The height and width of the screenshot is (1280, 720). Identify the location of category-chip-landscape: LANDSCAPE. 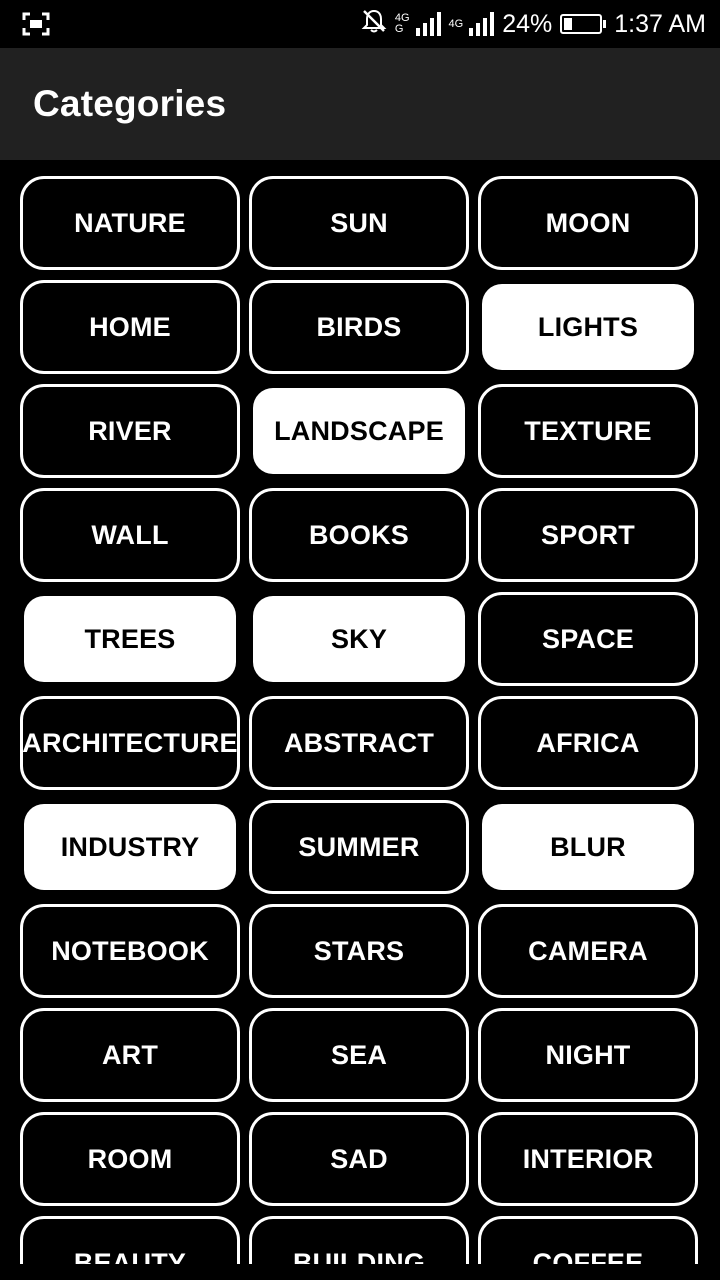
(359, 431).